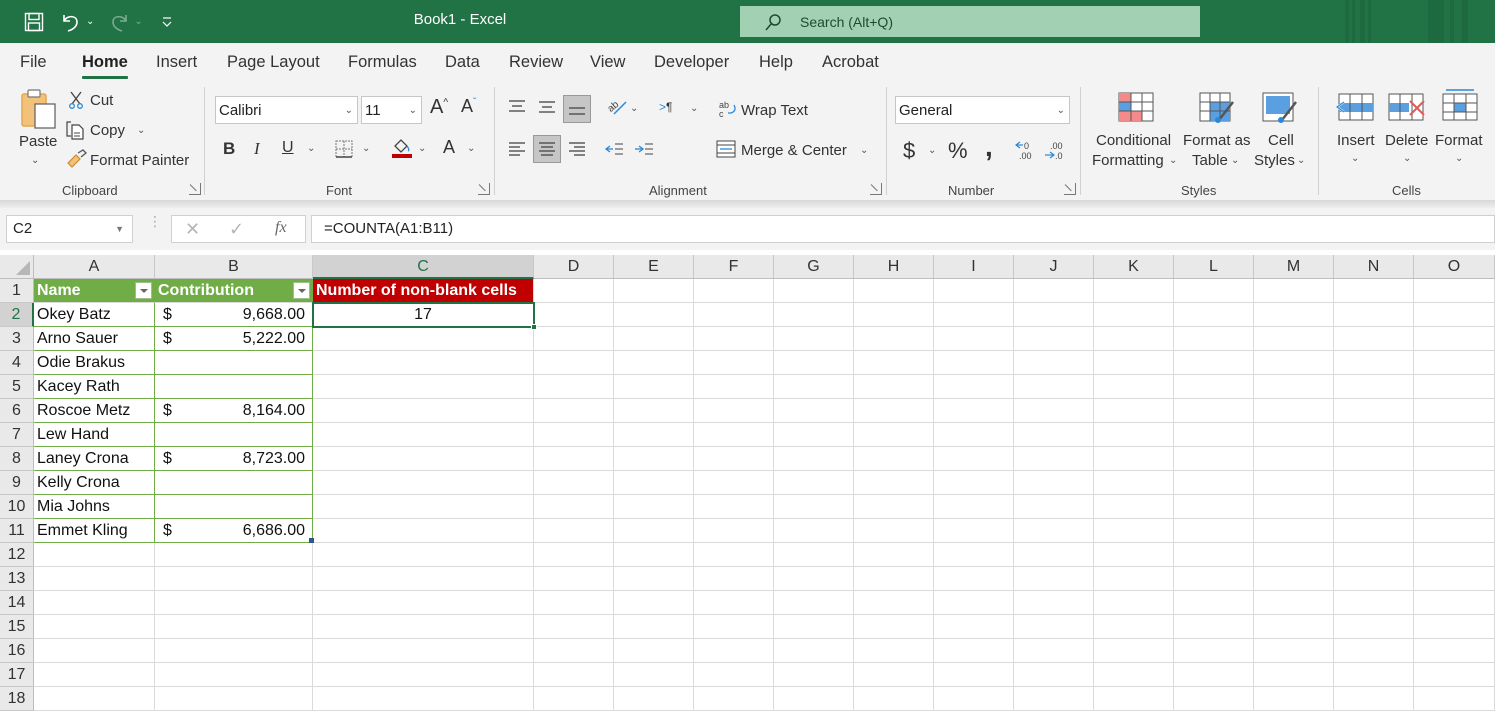 Image resolution: width=1495 pixels, height=712 pixels. Describe the element at coordinates (894, 579) in the screenshot. I see `cell-h13` at that location.